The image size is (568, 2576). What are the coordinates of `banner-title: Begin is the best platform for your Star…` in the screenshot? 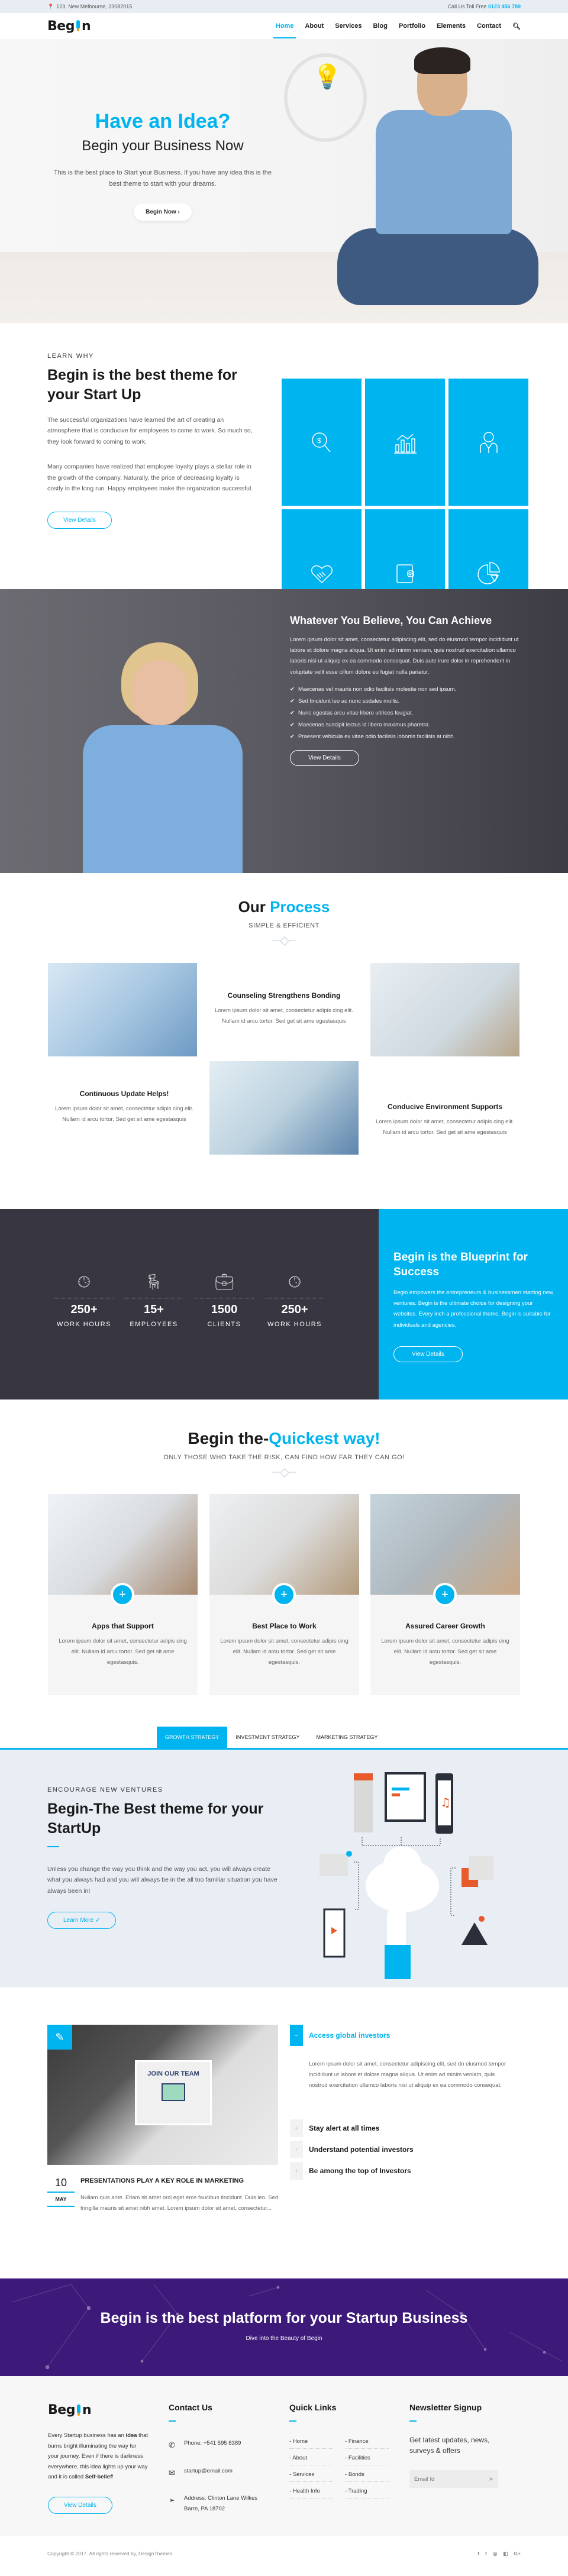 It's located at (284, 2318).